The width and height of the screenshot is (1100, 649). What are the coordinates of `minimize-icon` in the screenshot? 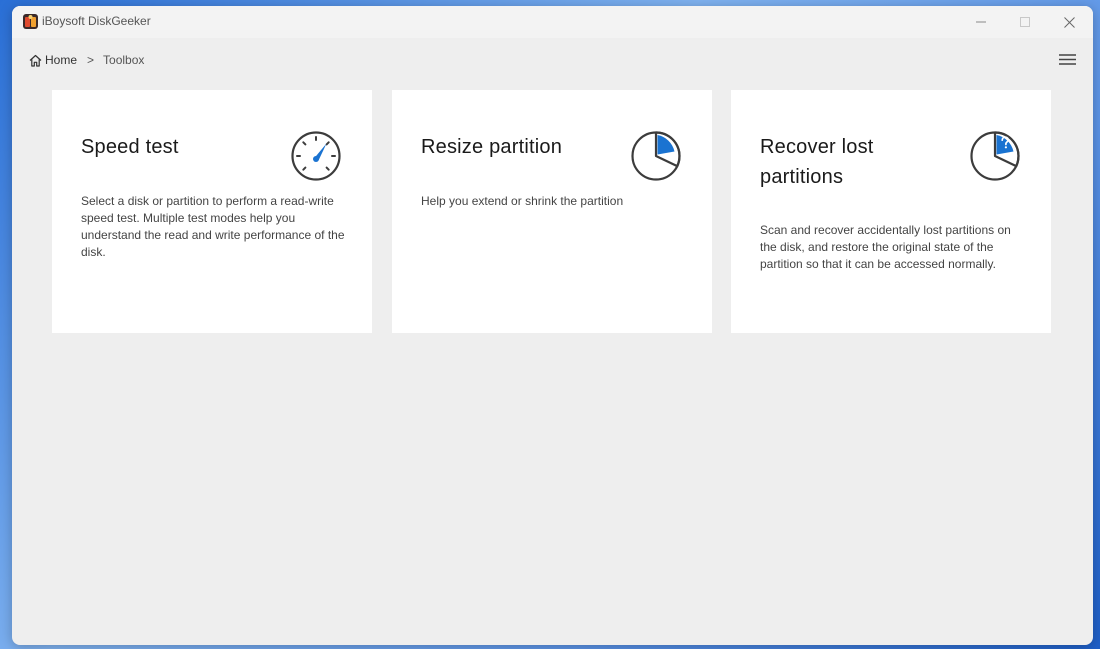 It's located at (981, 22).